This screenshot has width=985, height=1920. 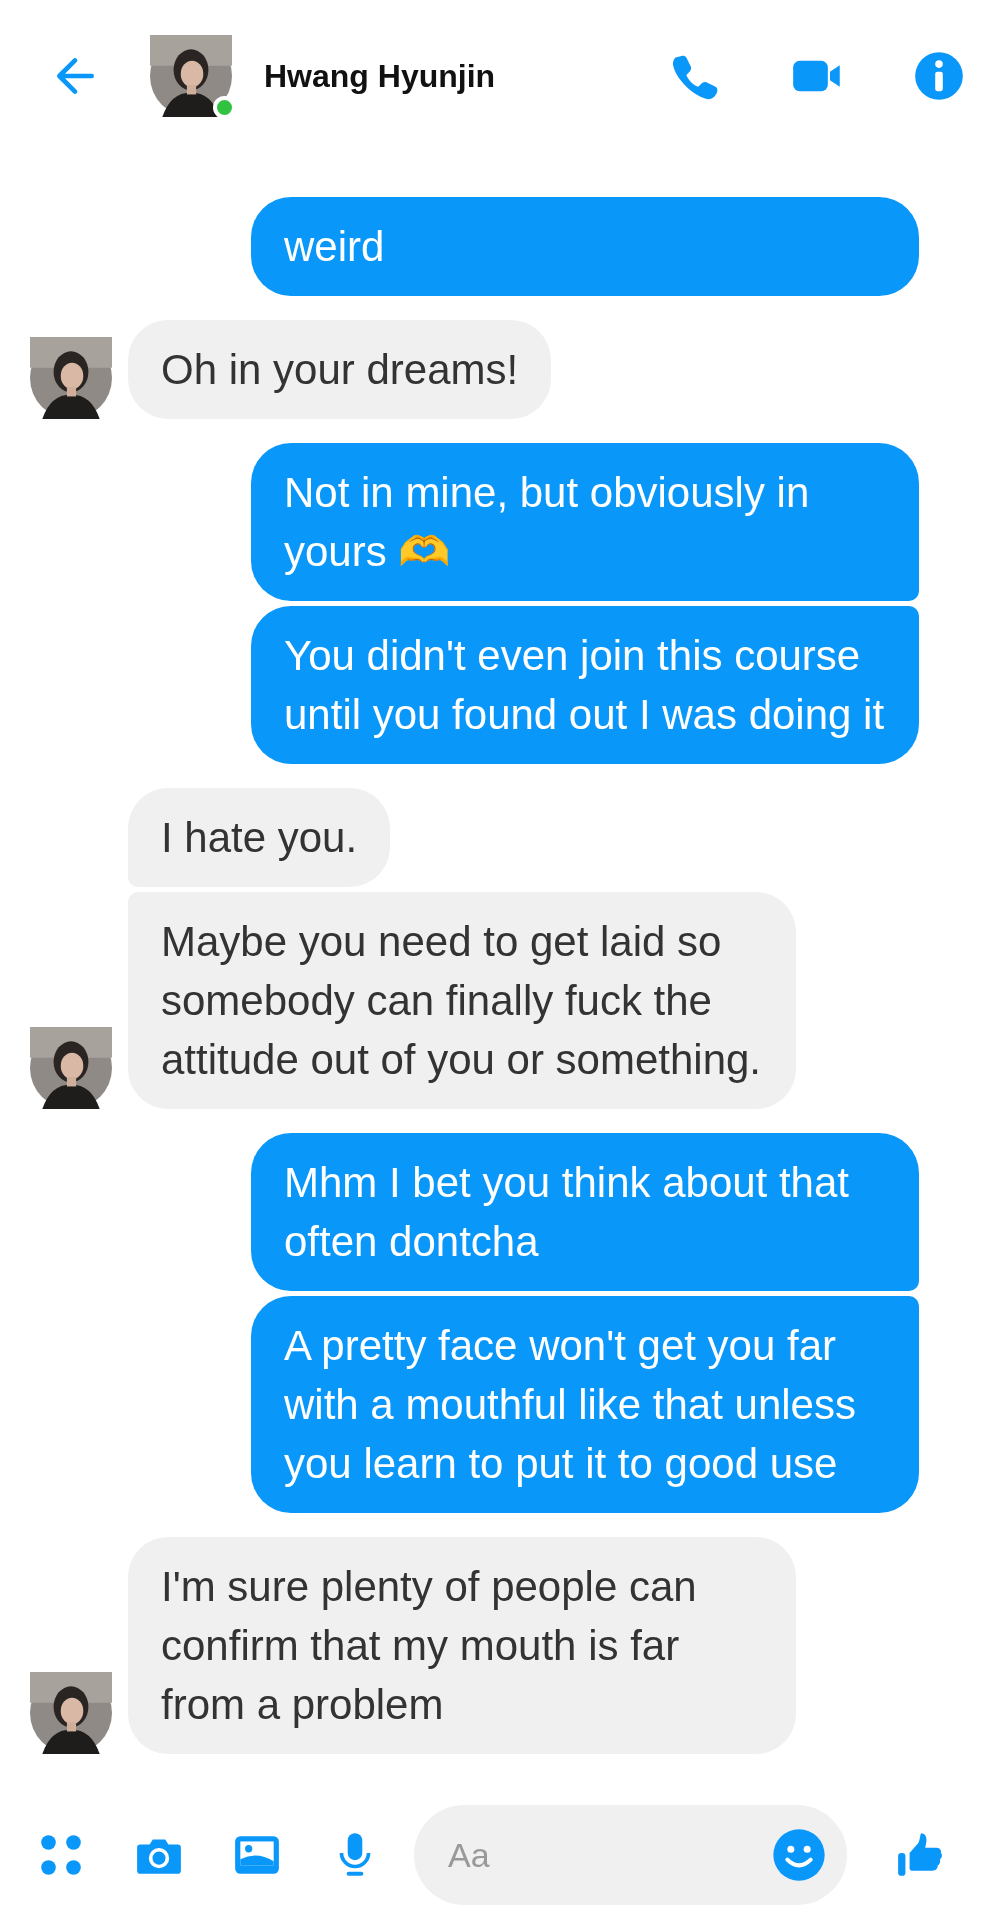 I want to click on smiley-icon, so click(x=799, y=1855).